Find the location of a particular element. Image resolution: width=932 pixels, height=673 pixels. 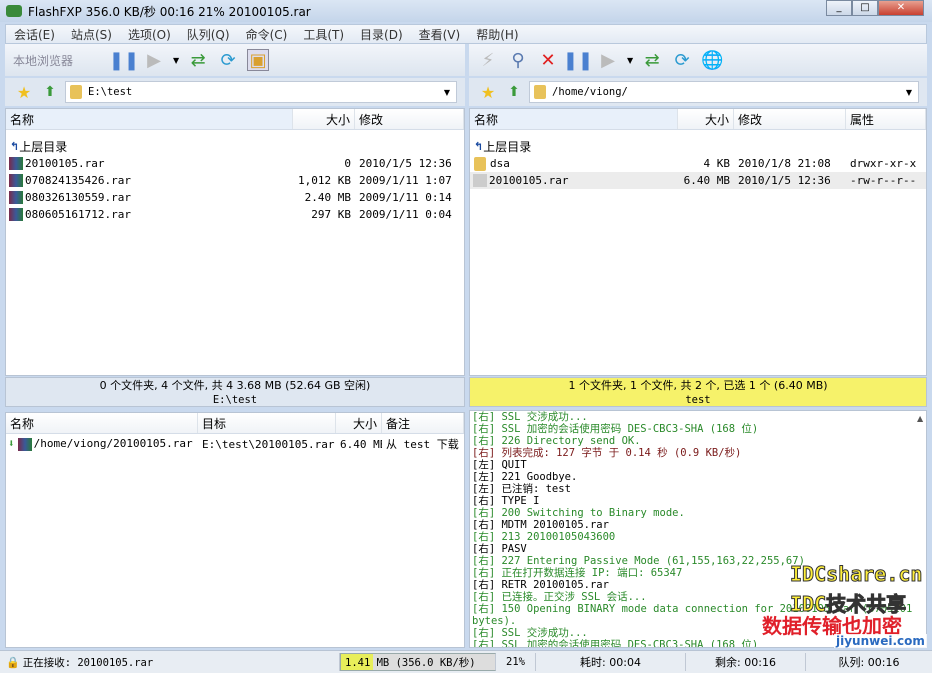

column-note: 备注 is located at coordinates (423, 423).